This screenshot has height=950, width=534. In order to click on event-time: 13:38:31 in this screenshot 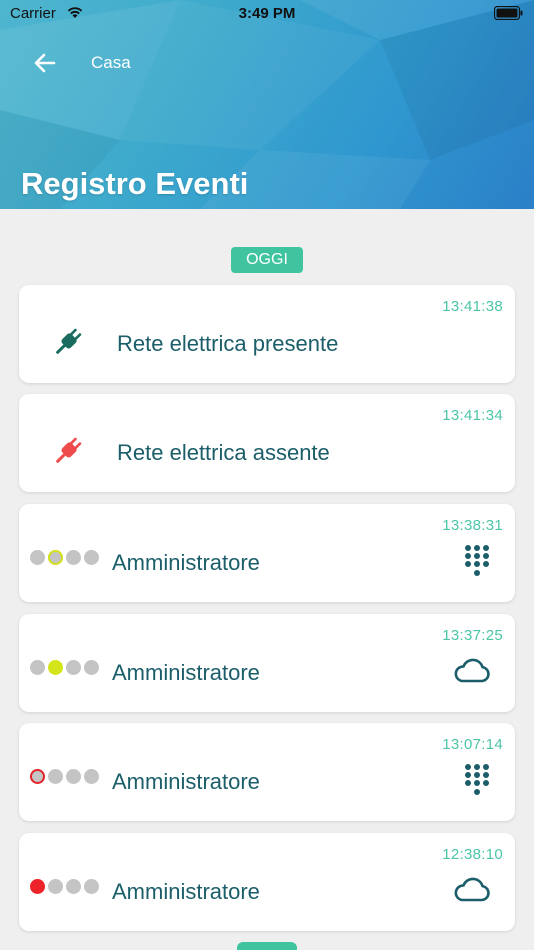, I will do `click(472, 525)`.